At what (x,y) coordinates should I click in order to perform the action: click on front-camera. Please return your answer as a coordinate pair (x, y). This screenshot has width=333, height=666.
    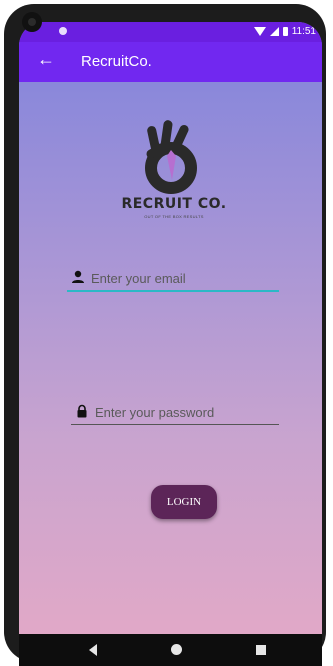
    Looking at the image, I should click on (32, 22).